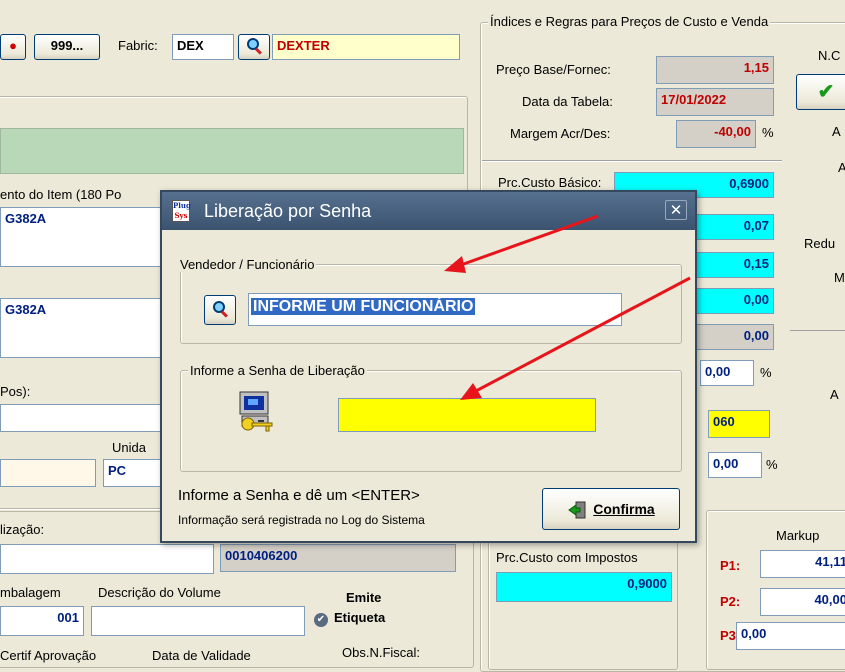  What do you see at coordinates (841, 167) in the screenshot?
I see `right-label-a2: A` at bounding box center [841, 167].